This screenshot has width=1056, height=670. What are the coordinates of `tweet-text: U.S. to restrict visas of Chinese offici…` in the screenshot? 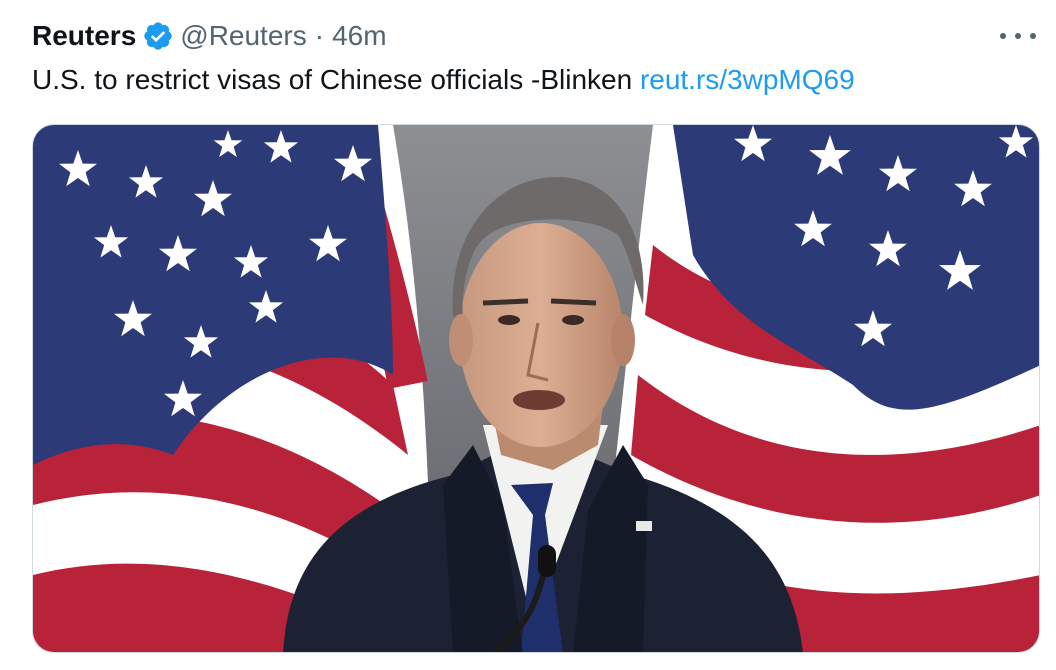 It's located at (443, 80).